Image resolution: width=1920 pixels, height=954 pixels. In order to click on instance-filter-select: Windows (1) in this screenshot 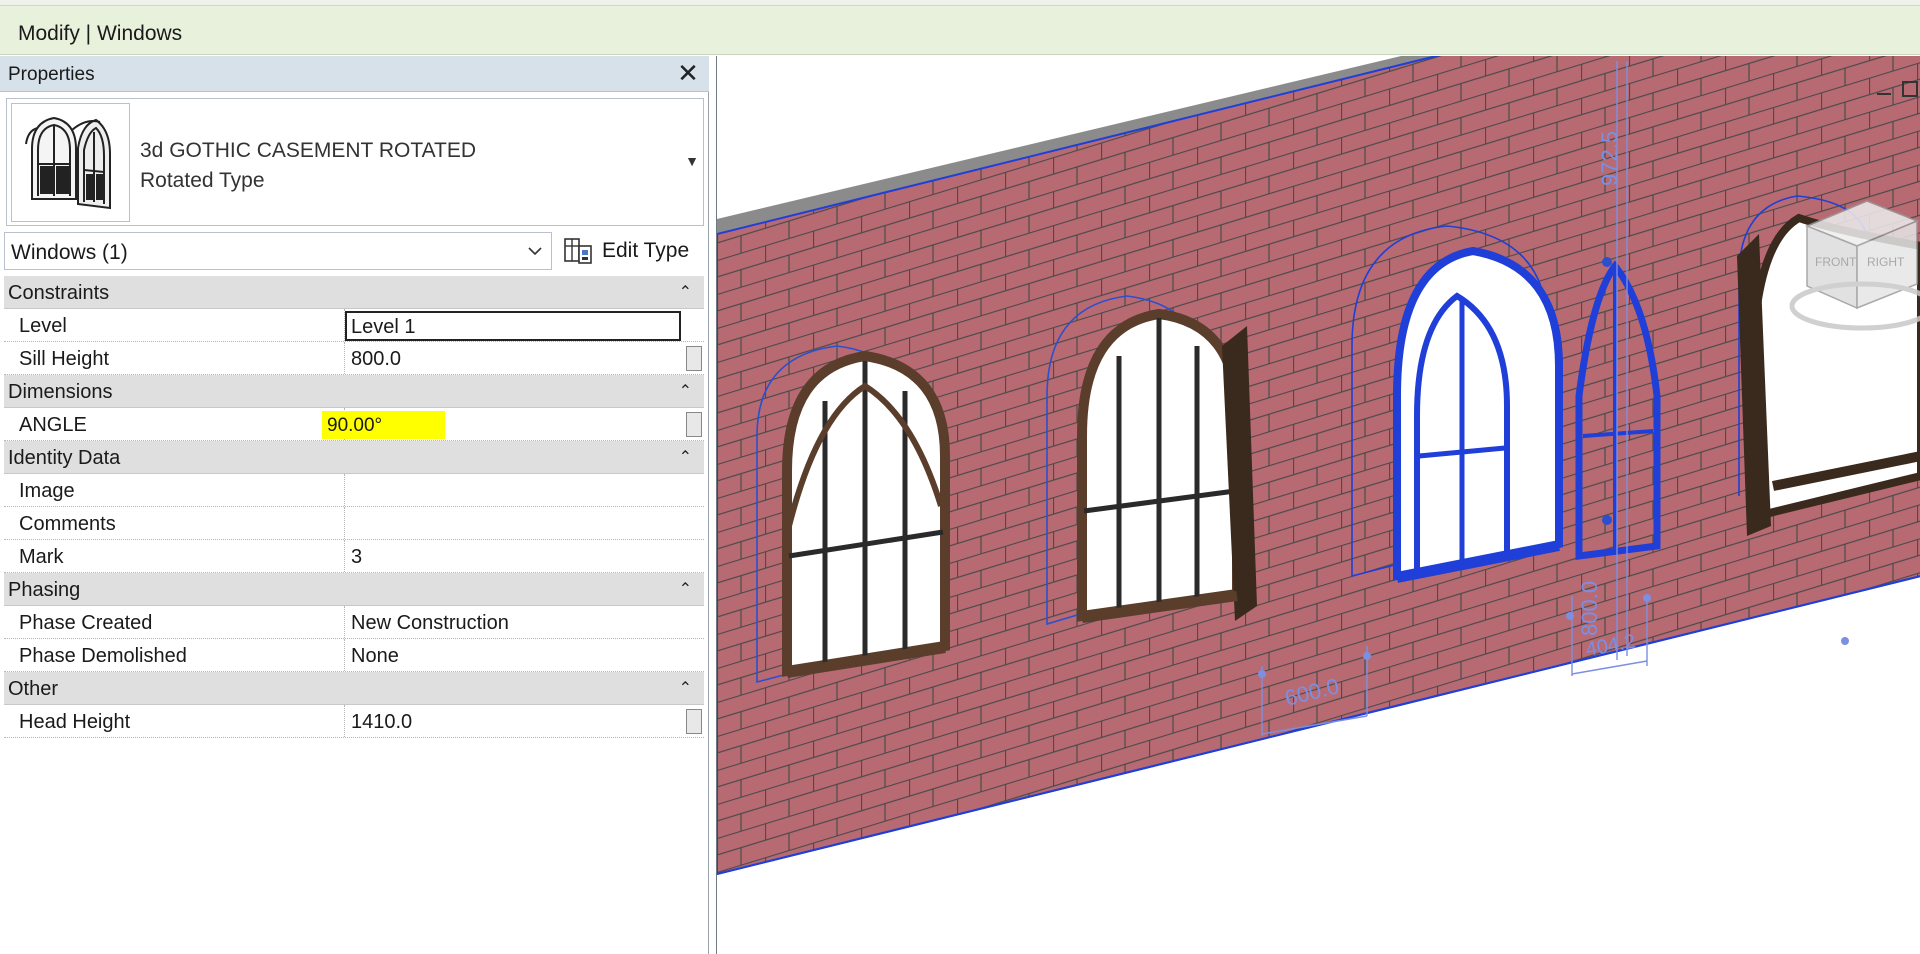, I will do `click(278, 251)`.